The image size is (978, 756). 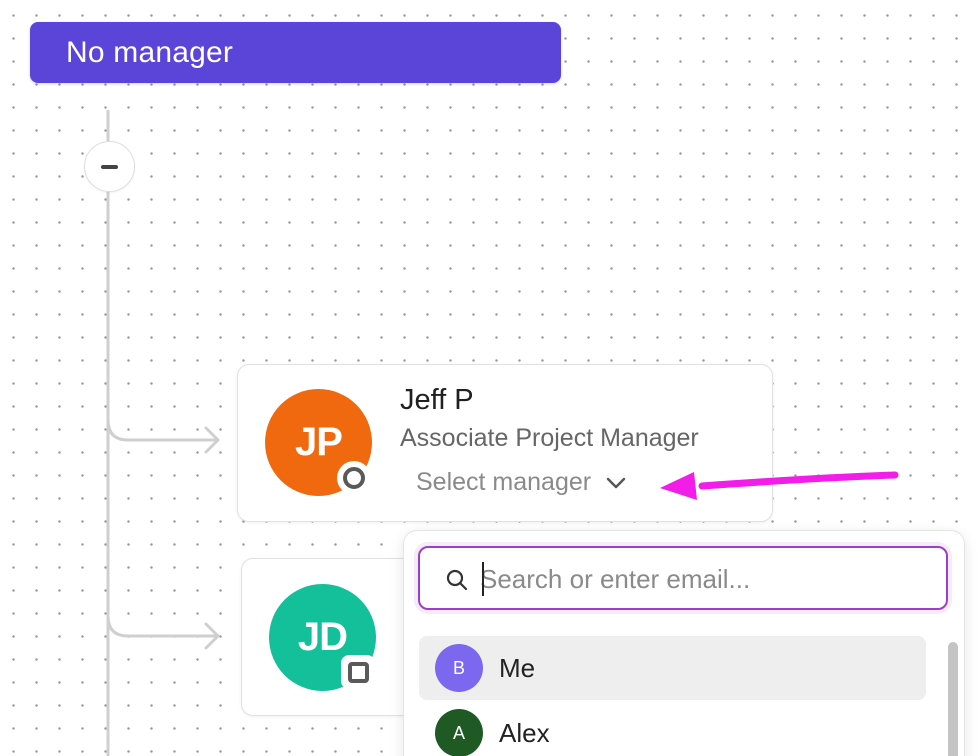 What do you see at coordinates (779, 485) in the screenshot?
I see `annotation-arrow` at bounding box center [779, 485].